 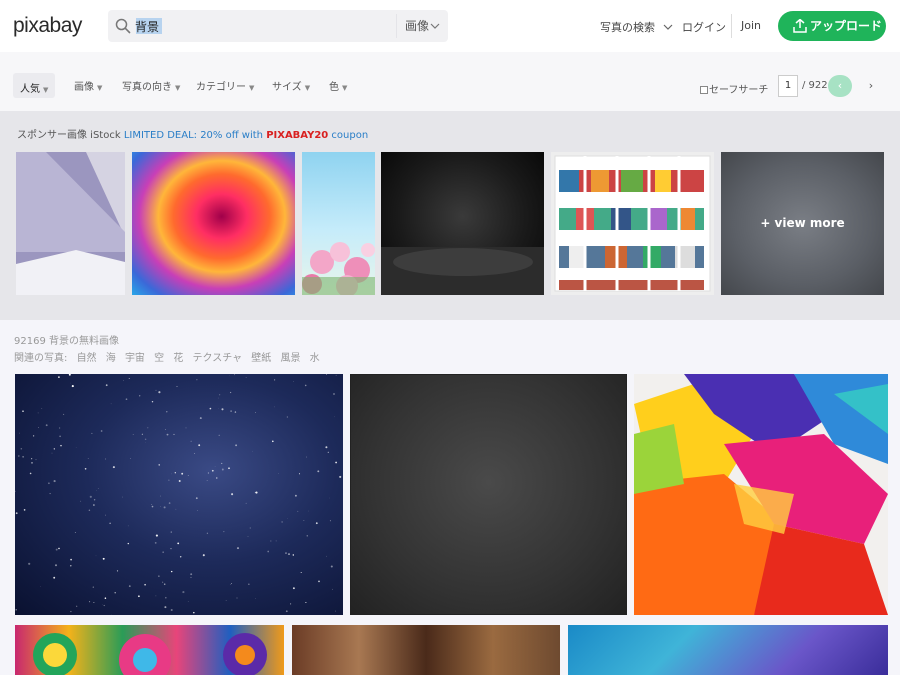 I want to click on filter-size: サイズ ▼, so click(x=291, y=85).